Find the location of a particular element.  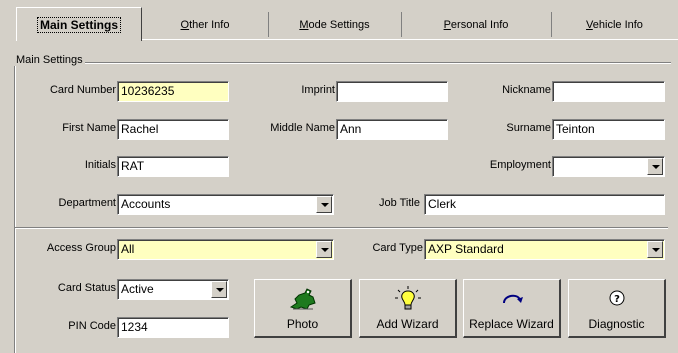

tab-label: Main Settings is located at coordinates (78, 25).